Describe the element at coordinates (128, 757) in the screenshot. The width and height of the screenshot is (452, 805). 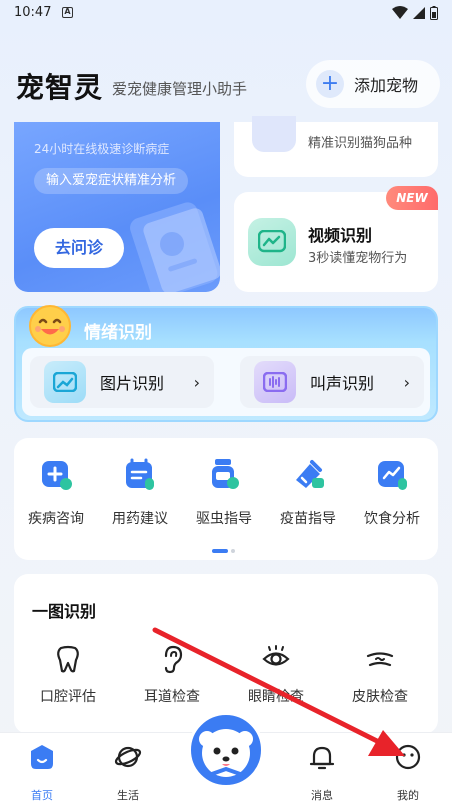
I see `planet-icon` at that location.